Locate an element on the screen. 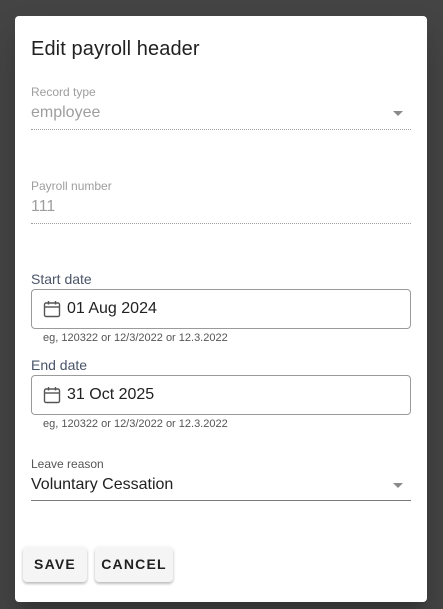  dialog-title: Edit payroll header is located at coordinates (115, 49).